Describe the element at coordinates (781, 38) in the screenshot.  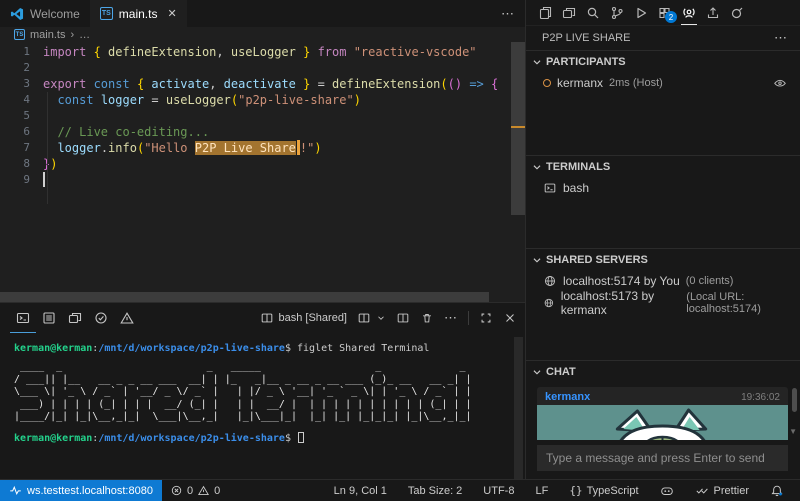
I see `sidebar-more-actions: ⋯` at that location.